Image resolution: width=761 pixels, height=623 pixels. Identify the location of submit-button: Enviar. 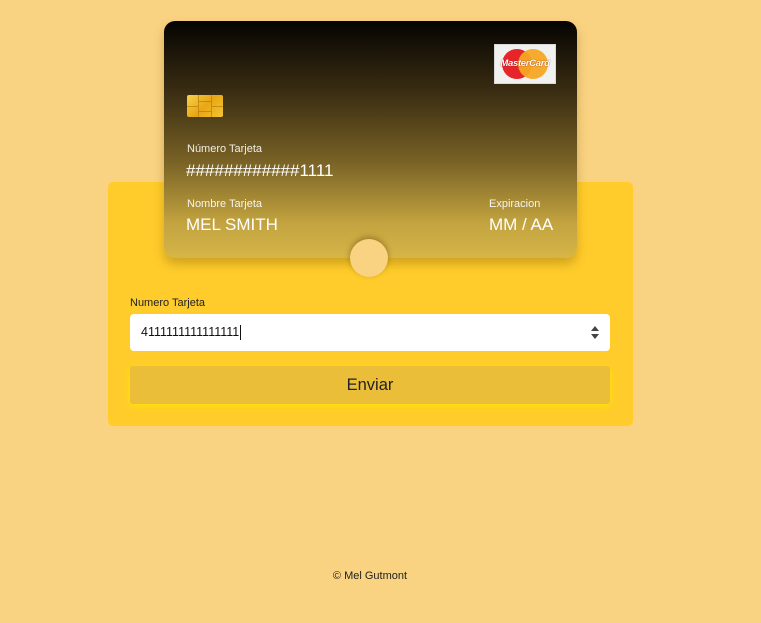
(370, 385).